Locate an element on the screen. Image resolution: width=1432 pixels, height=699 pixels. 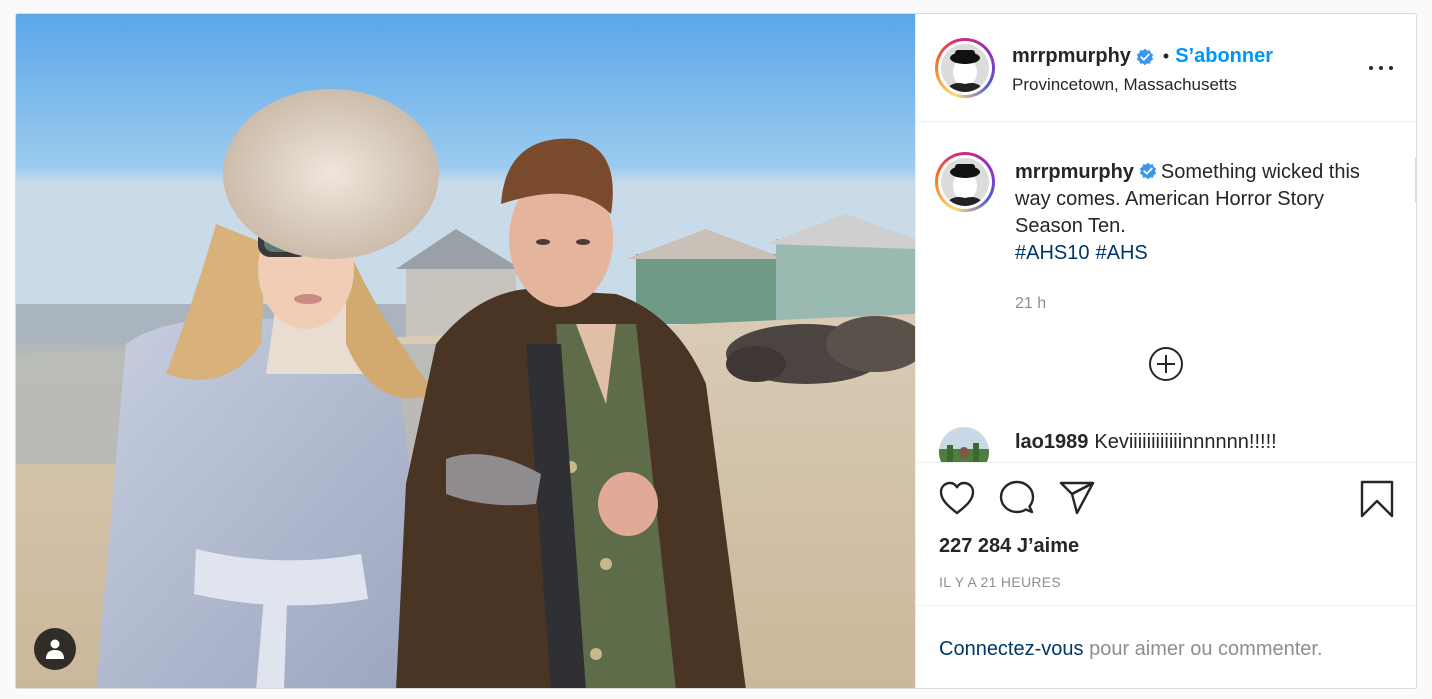
comments-scrollbar is located at coordinates (1415, 180).